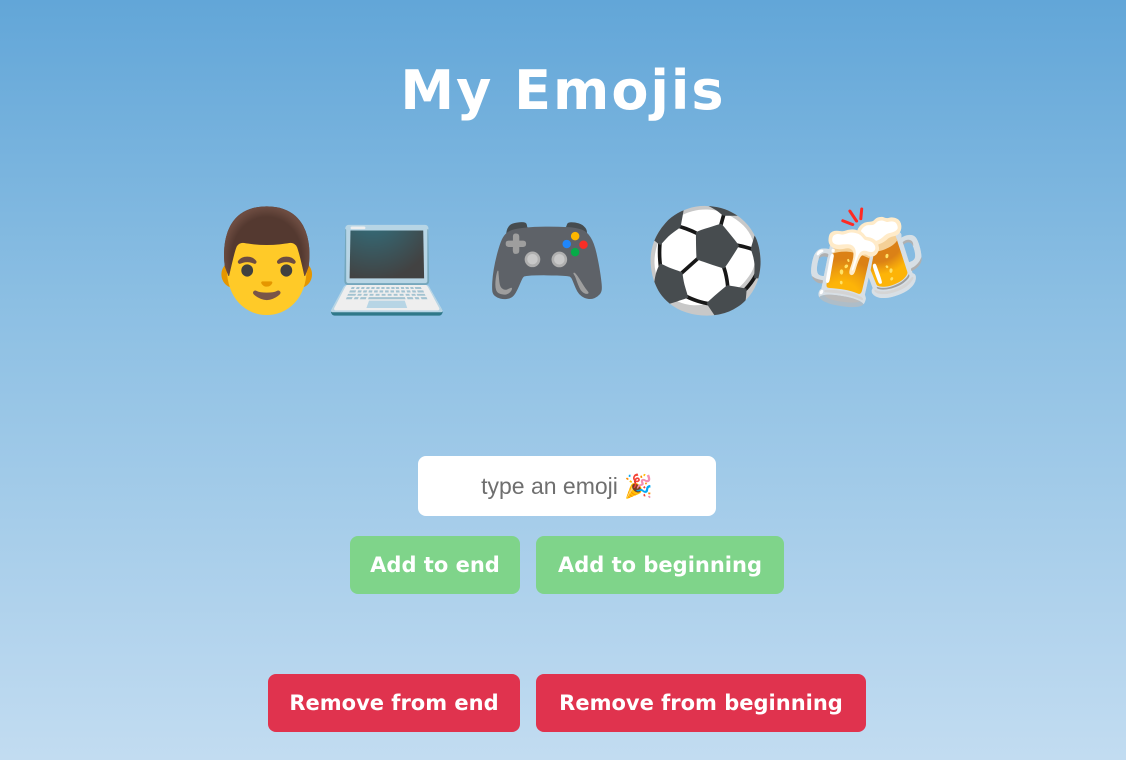  Describe the element at coordinates (267, 260) in the screenshot. I see `man-emoji: 👨` at that location.